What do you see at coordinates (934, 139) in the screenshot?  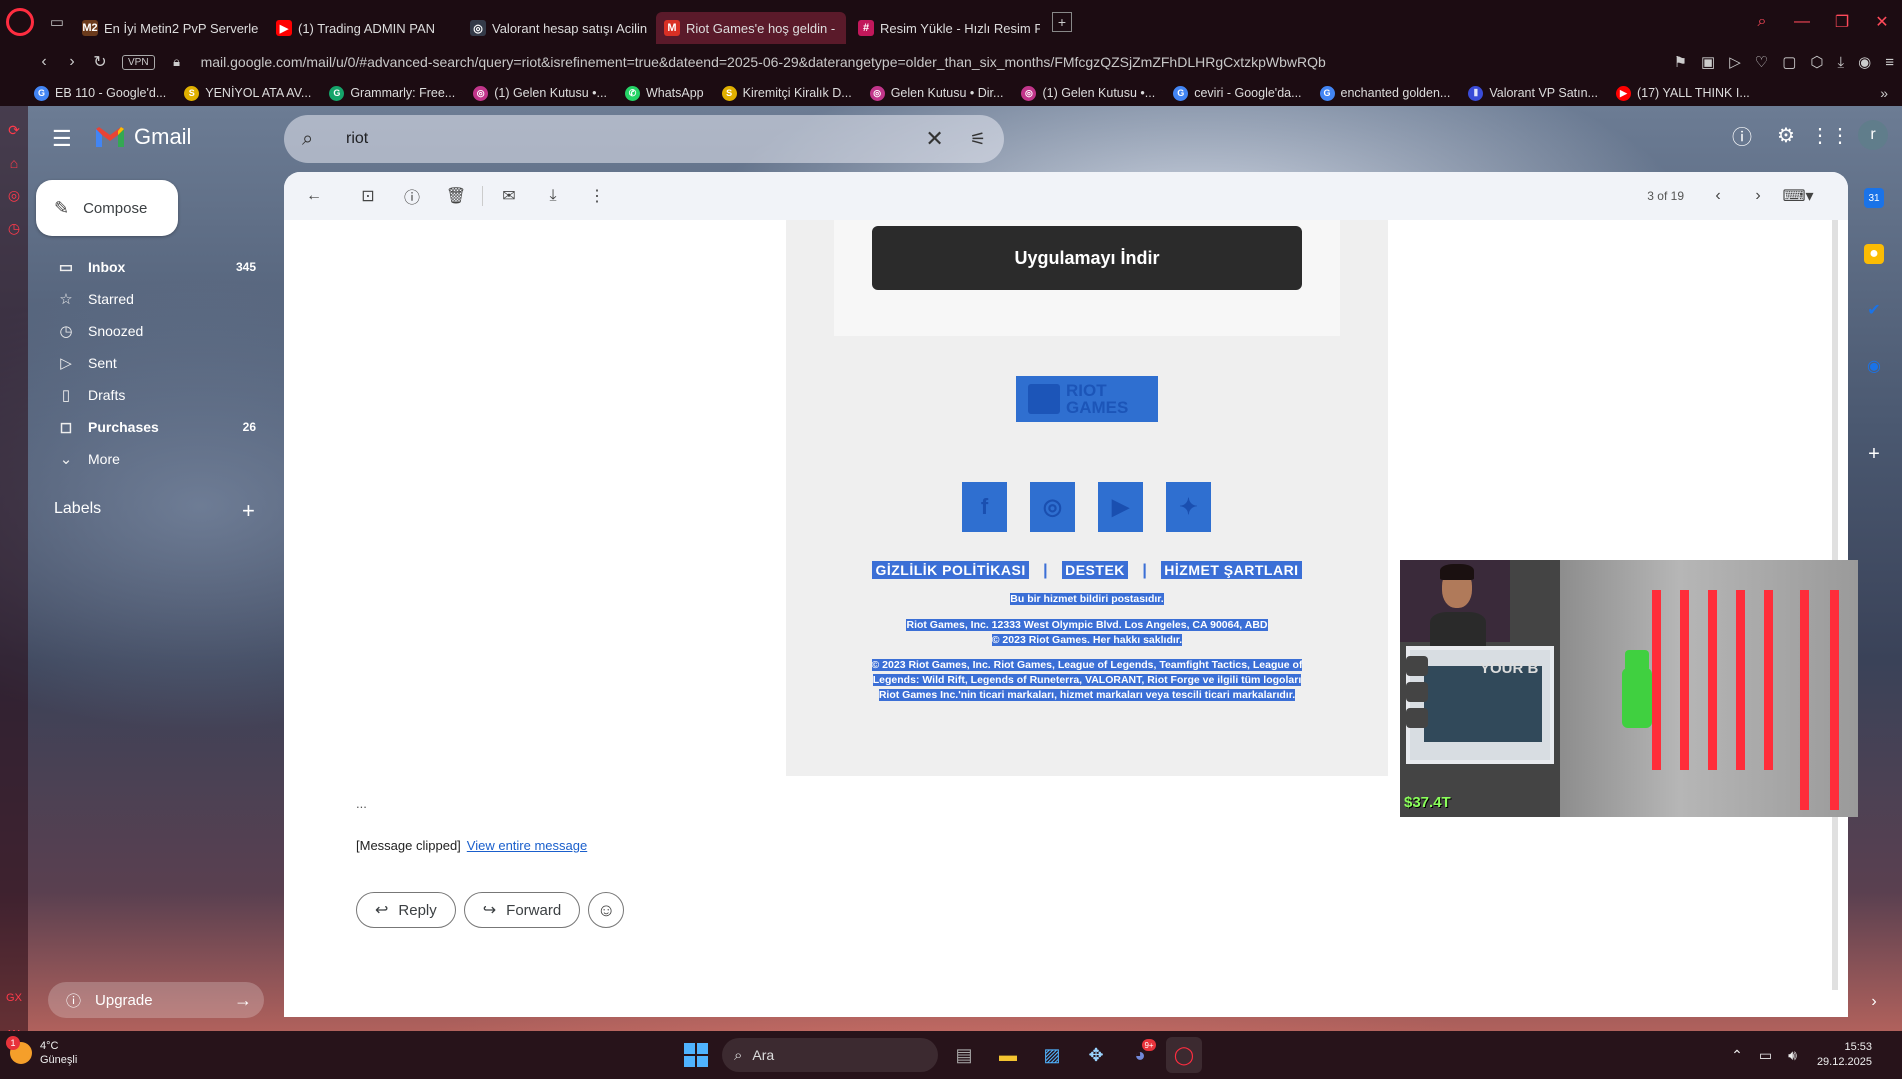 I see `clear-search-icon: ✕` at bounding box center [934, 139].